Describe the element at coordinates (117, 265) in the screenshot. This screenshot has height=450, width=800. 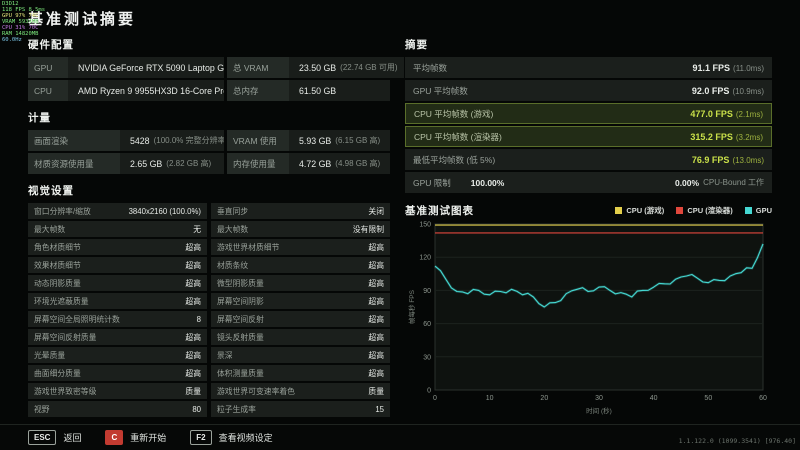
I see `setting-row: 效果材质细节 超高` at that location.